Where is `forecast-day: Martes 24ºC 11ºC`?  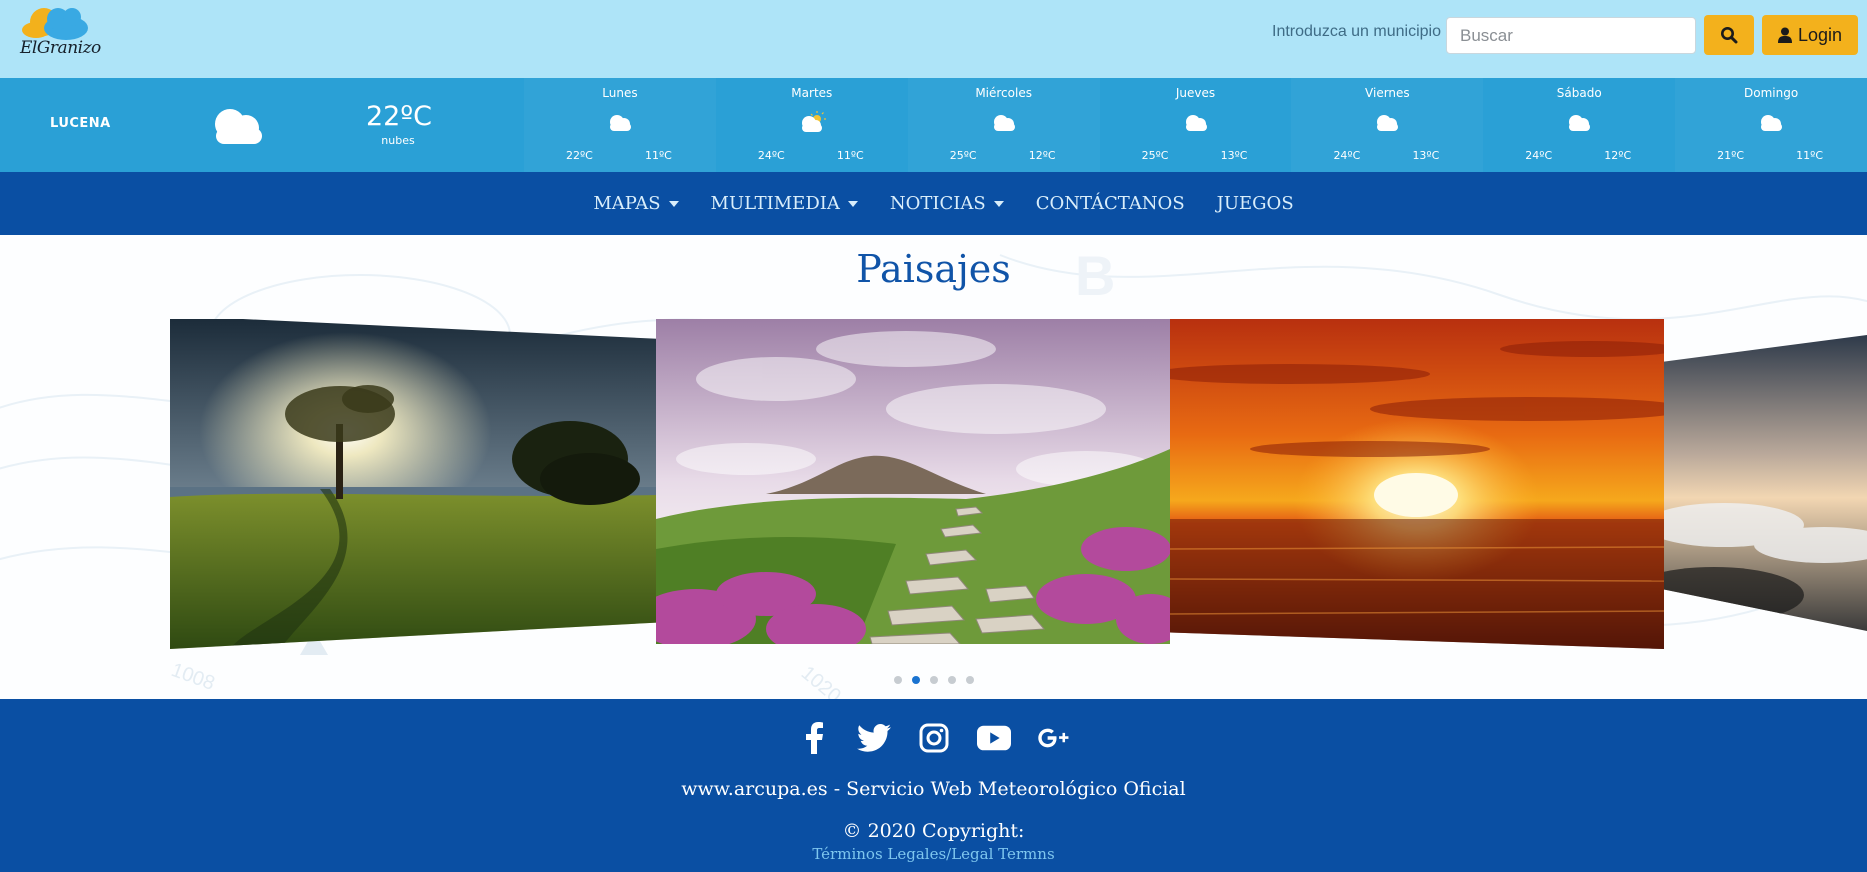 forecast-day: Martes 24ºC 11ºC is located at coordinates (812, 125).